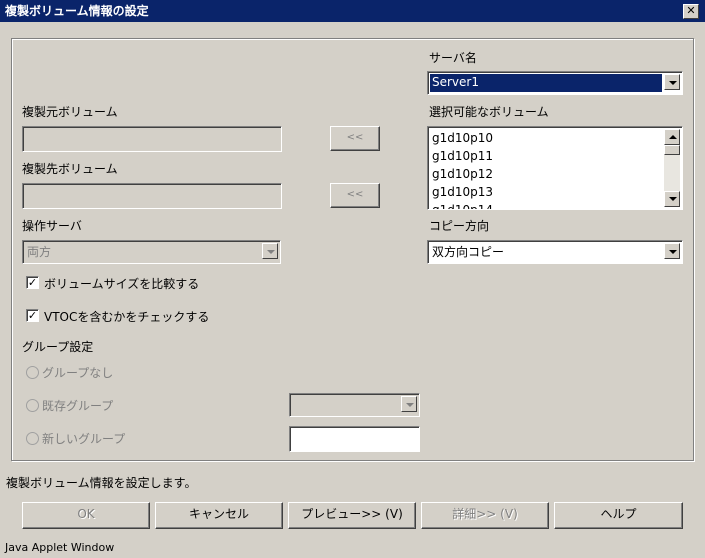  I want to click on scroll-down-icon, so click(672, 199).